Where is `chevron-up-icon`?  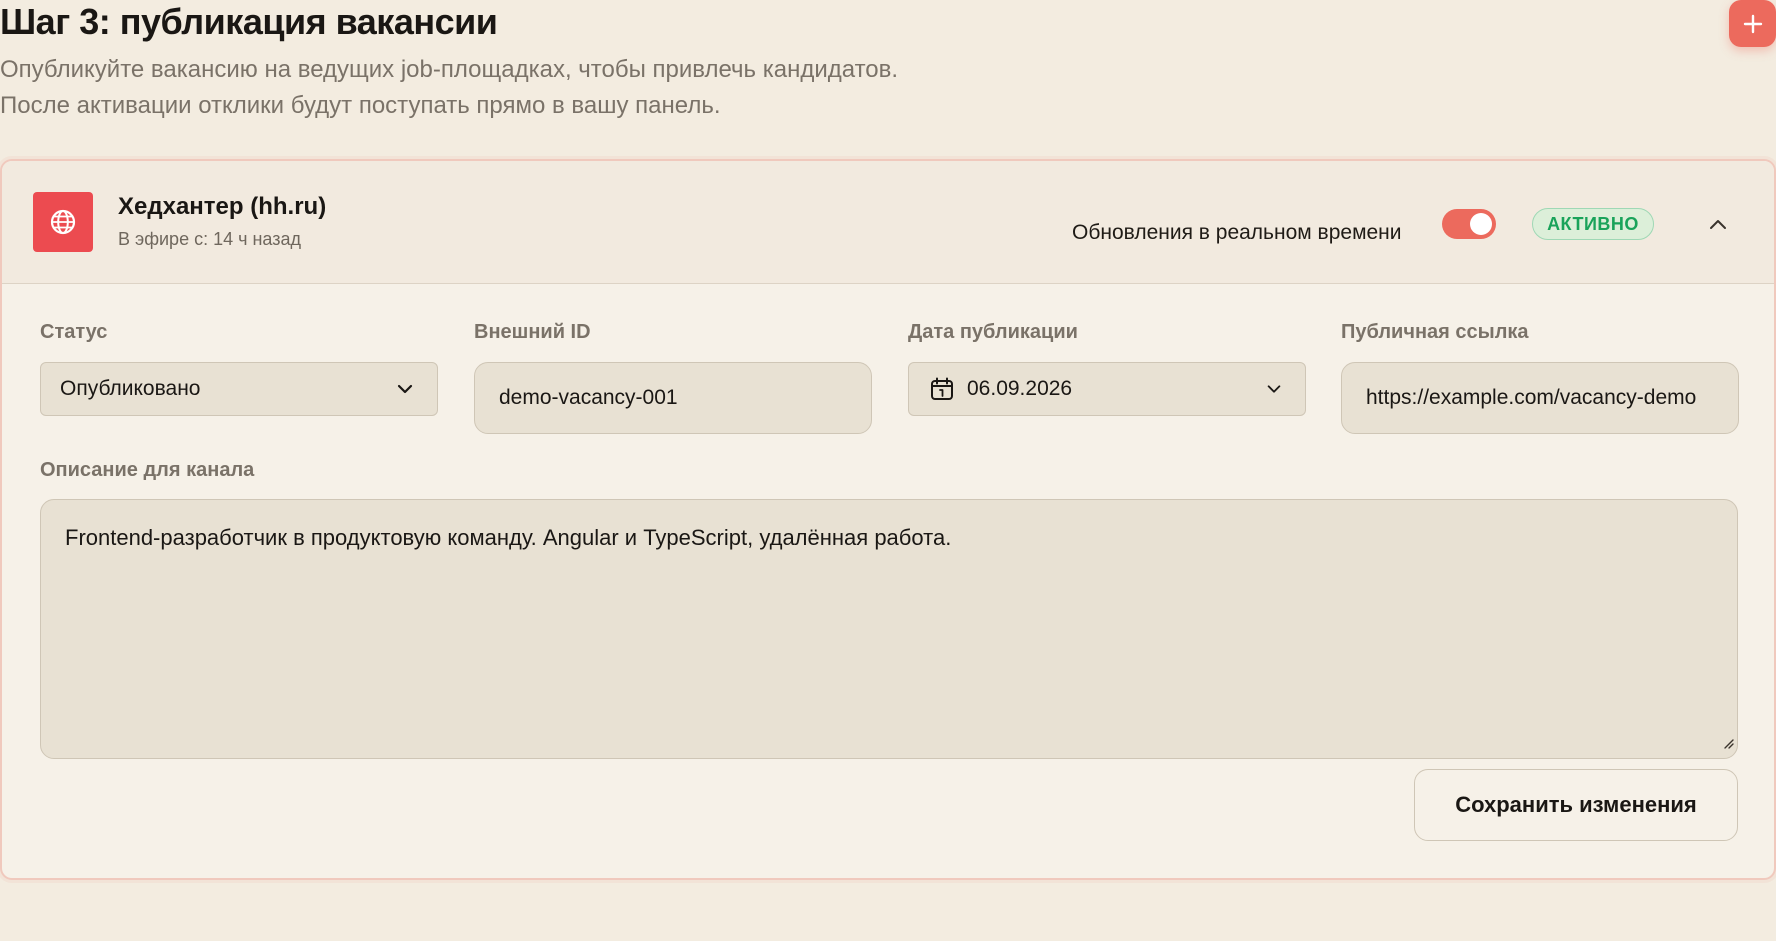 chevron-up-icon is located at coordinates (1718, 224).